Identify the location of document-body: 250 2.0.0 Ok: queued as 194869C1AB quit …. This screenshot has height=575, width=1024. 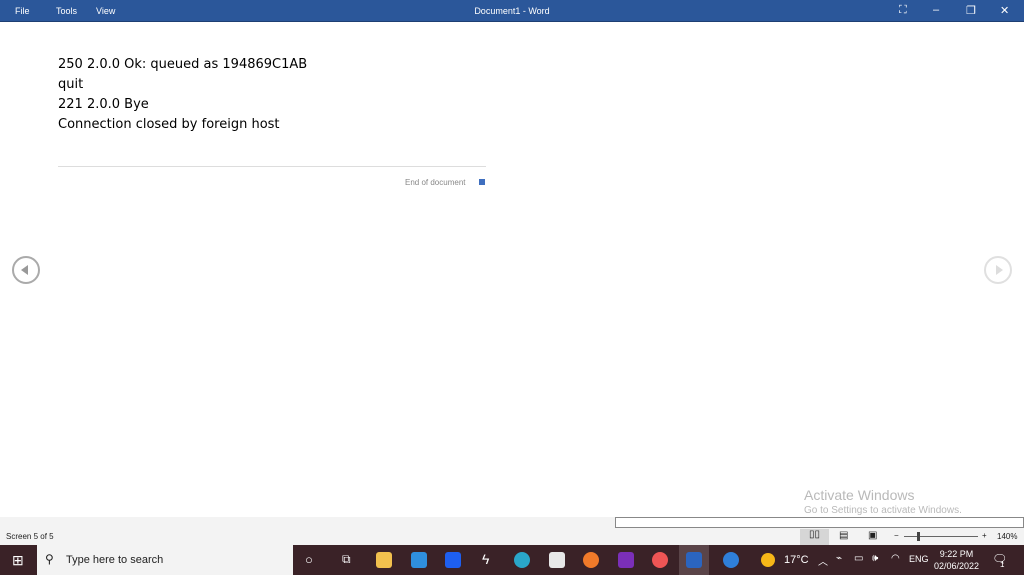
(182, 95).